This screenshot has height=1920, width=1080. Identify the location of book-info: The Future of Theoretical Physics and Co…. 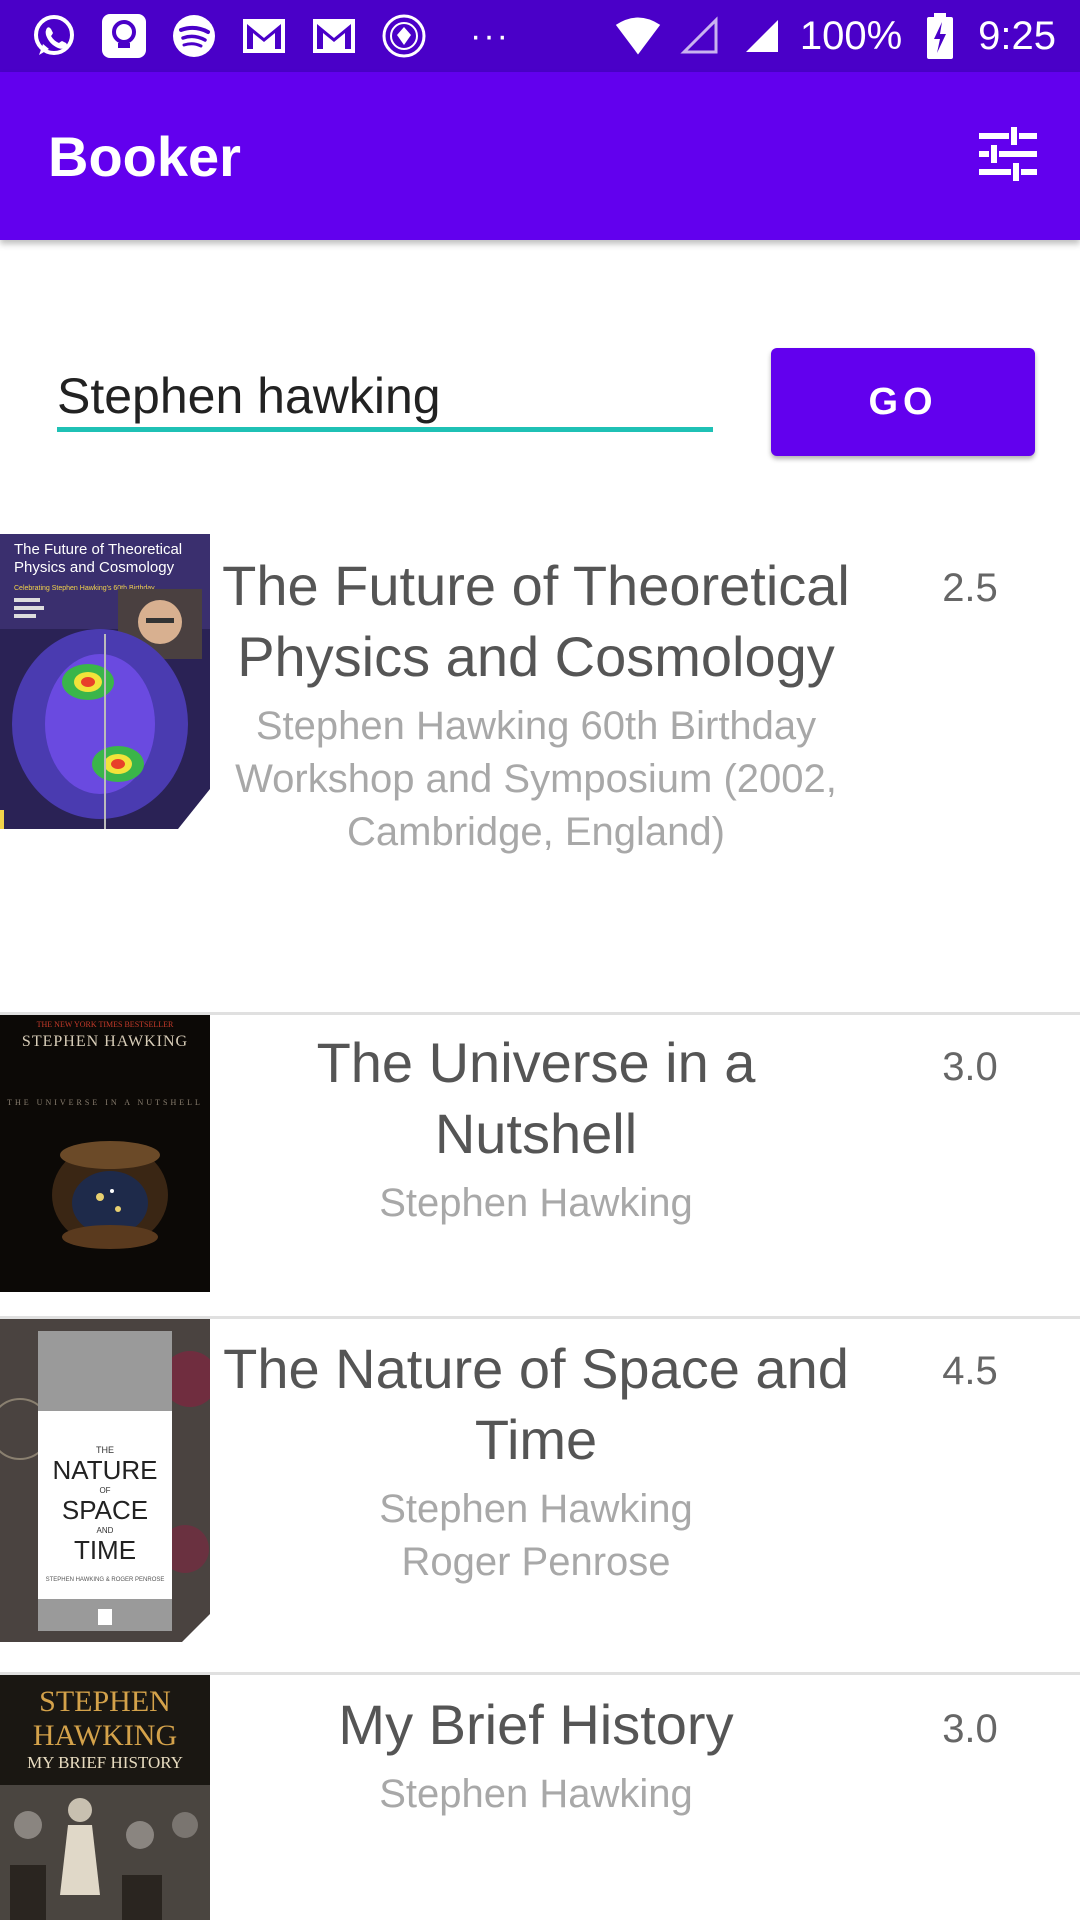
(536, 704).